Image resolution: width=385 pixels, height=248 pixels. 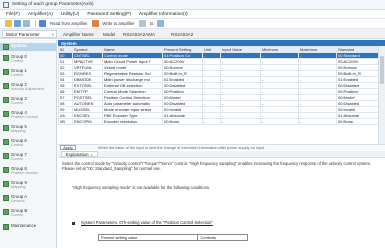 What do you see at coordinates (28, 185) in the screenshot?
I see `sidebar-item-group-9: Group 9 Mapping` at bounding box center [28, 185].